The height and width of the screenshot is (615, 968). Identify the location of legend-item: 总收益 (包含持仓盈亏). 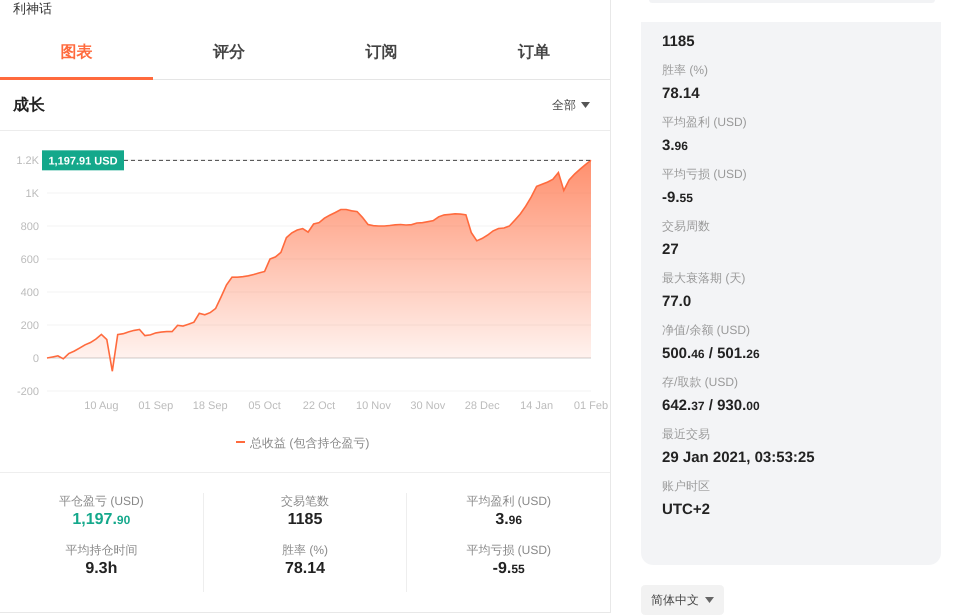
(303, 443).